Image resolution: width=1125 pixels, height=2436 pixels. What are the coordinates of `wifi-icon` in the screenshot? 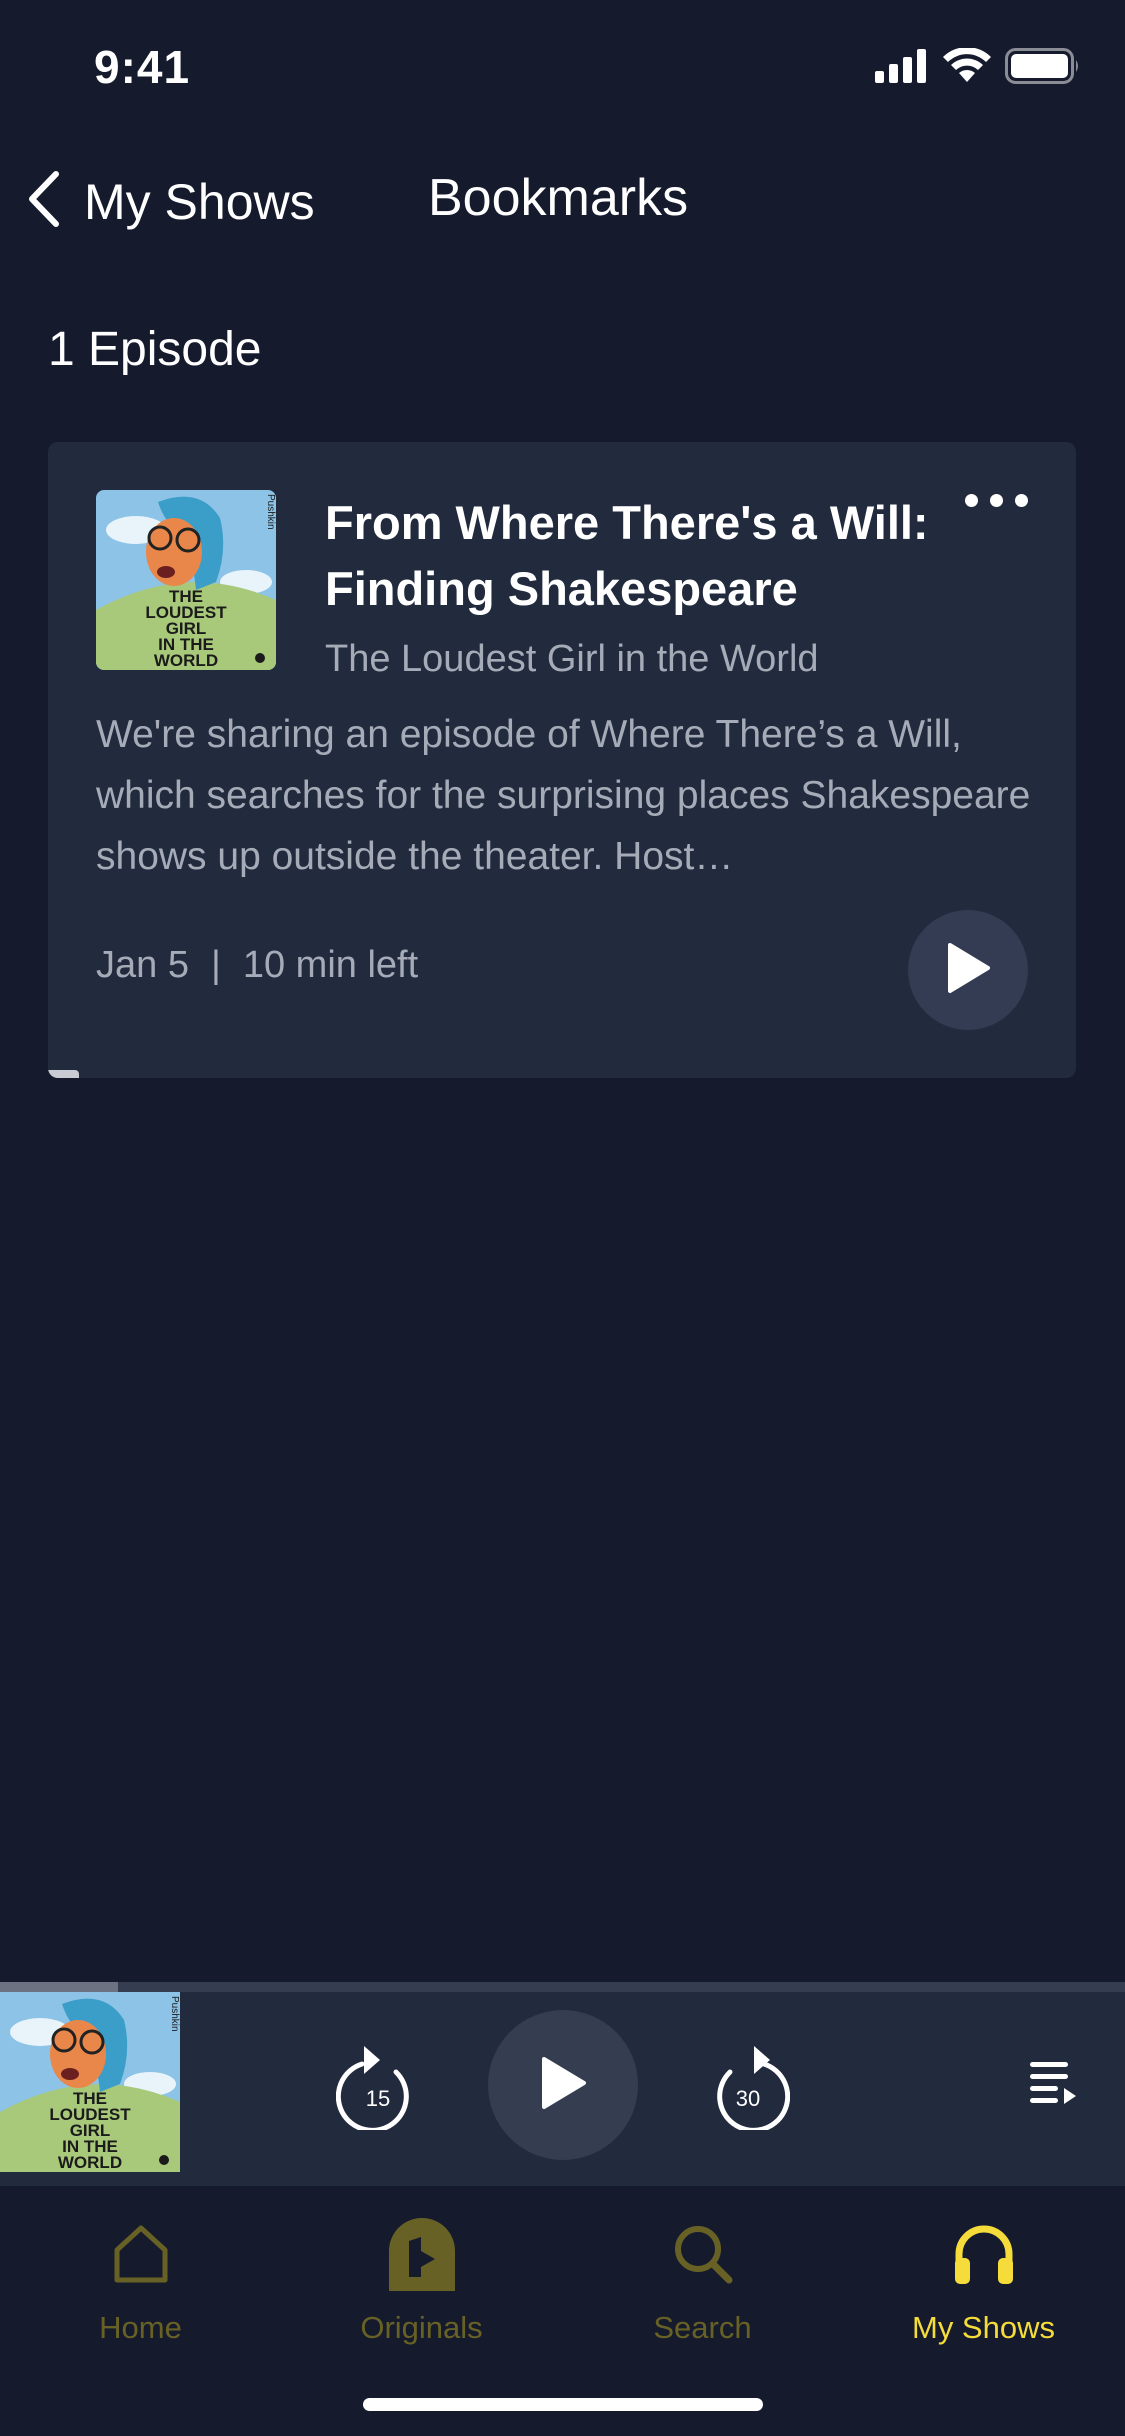 It's located at (967, 68).